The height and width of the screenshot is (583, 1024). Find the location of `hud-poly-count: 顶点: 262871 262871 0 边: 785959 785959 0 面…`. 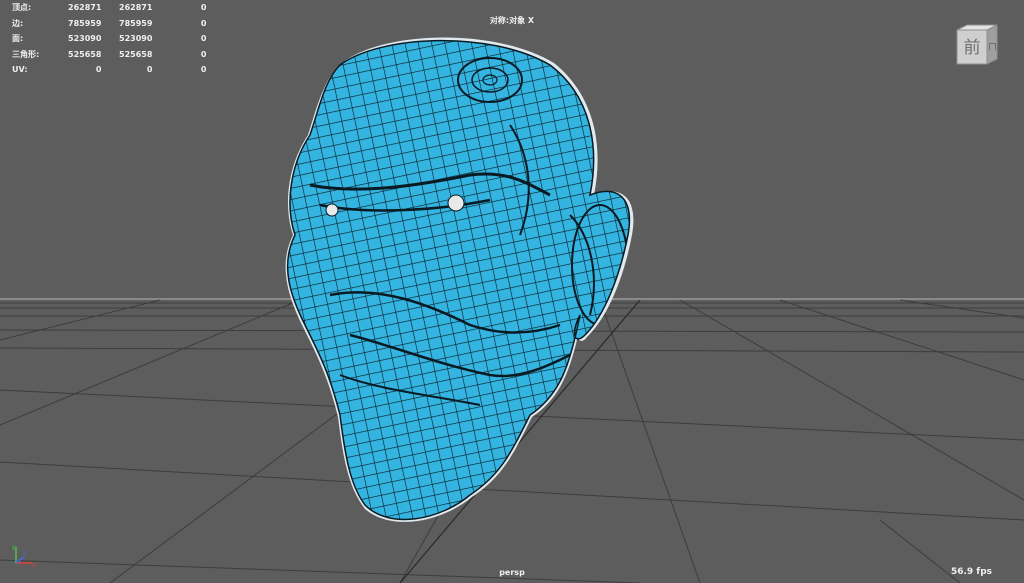

hud-poly-count: 顶点: 262871 262871 0 边: 785959 785959 0 面… is located at coordinates (109, 39).